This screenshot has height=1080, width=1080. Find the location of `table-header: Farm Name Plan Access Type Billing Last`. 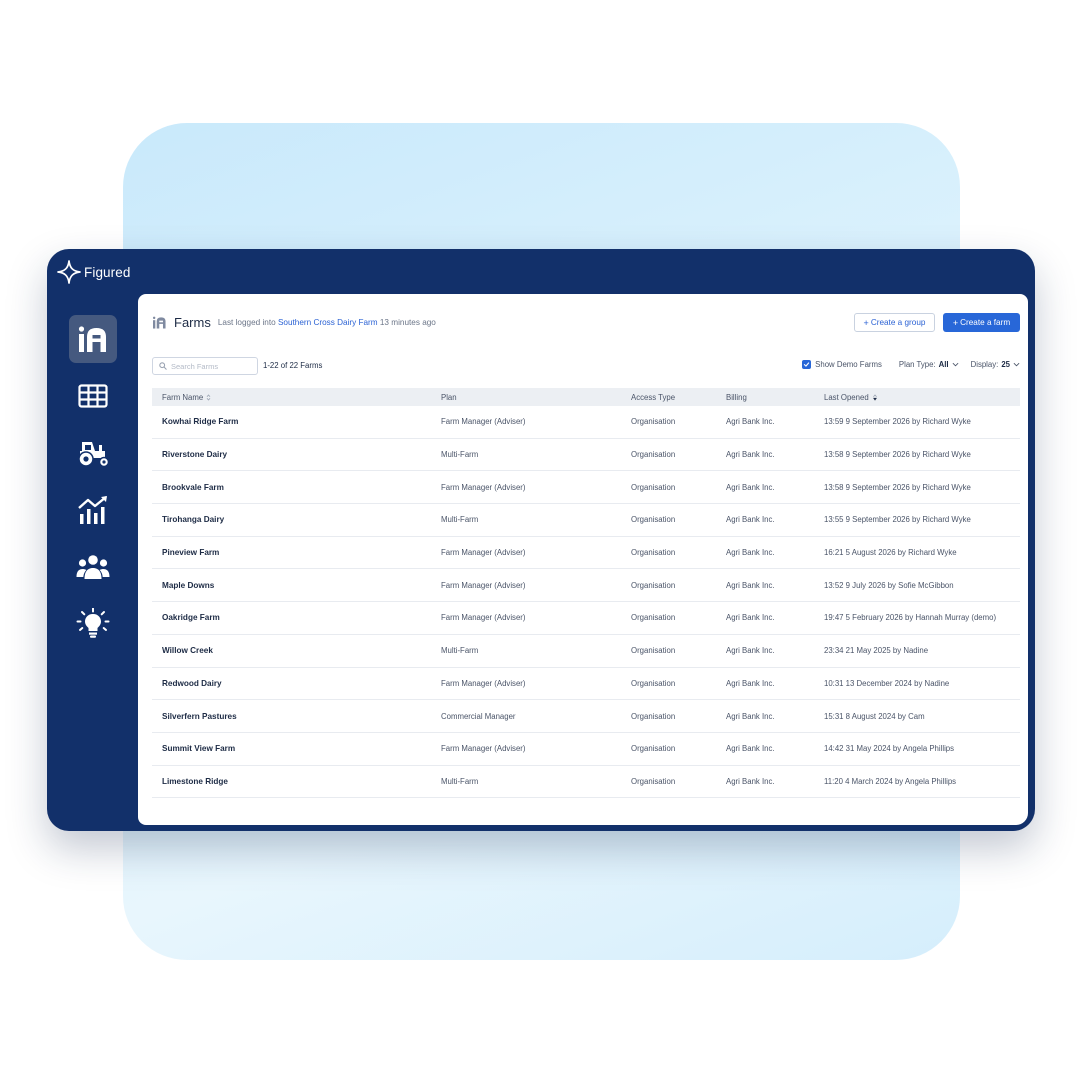

table-header: Farm Name Plan Access Type Billing Last is located at coordinates (586, 397).